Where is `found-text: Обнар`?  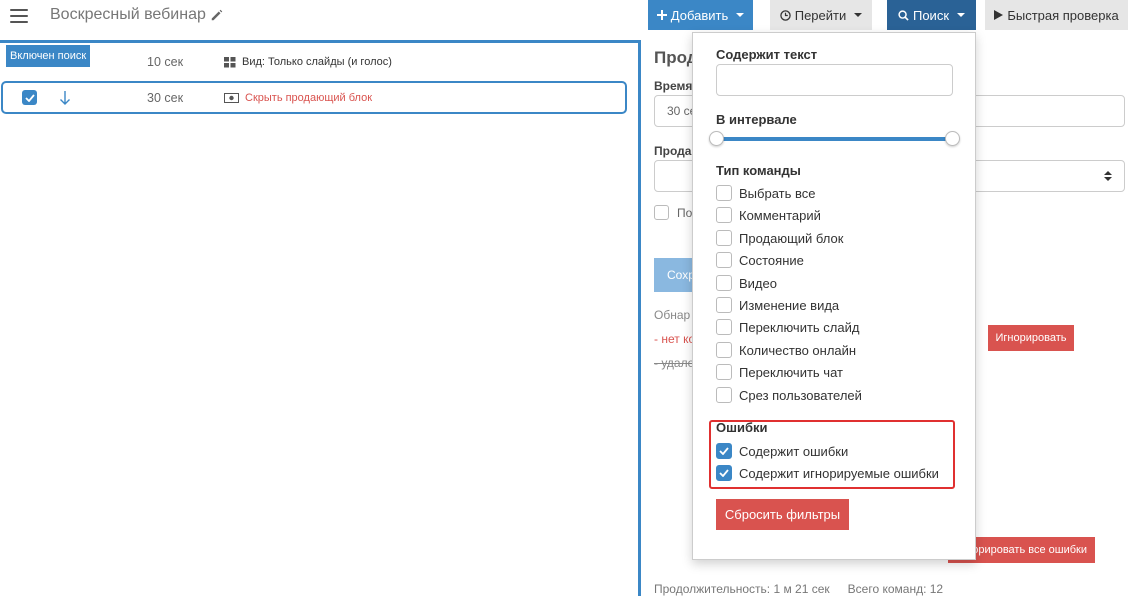
found-text: Обнар is located at coordinates (672, 315).